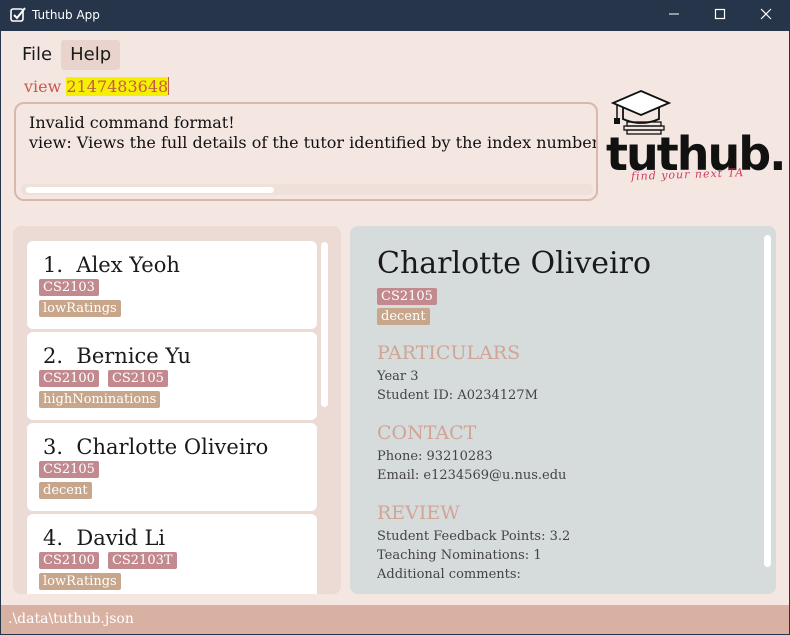 The width and height of the screenshot is (790, 635). Describe the element at coordinates (132, 122) in the screenshot. I see `result-line-1: Invalid command format!` at that location.